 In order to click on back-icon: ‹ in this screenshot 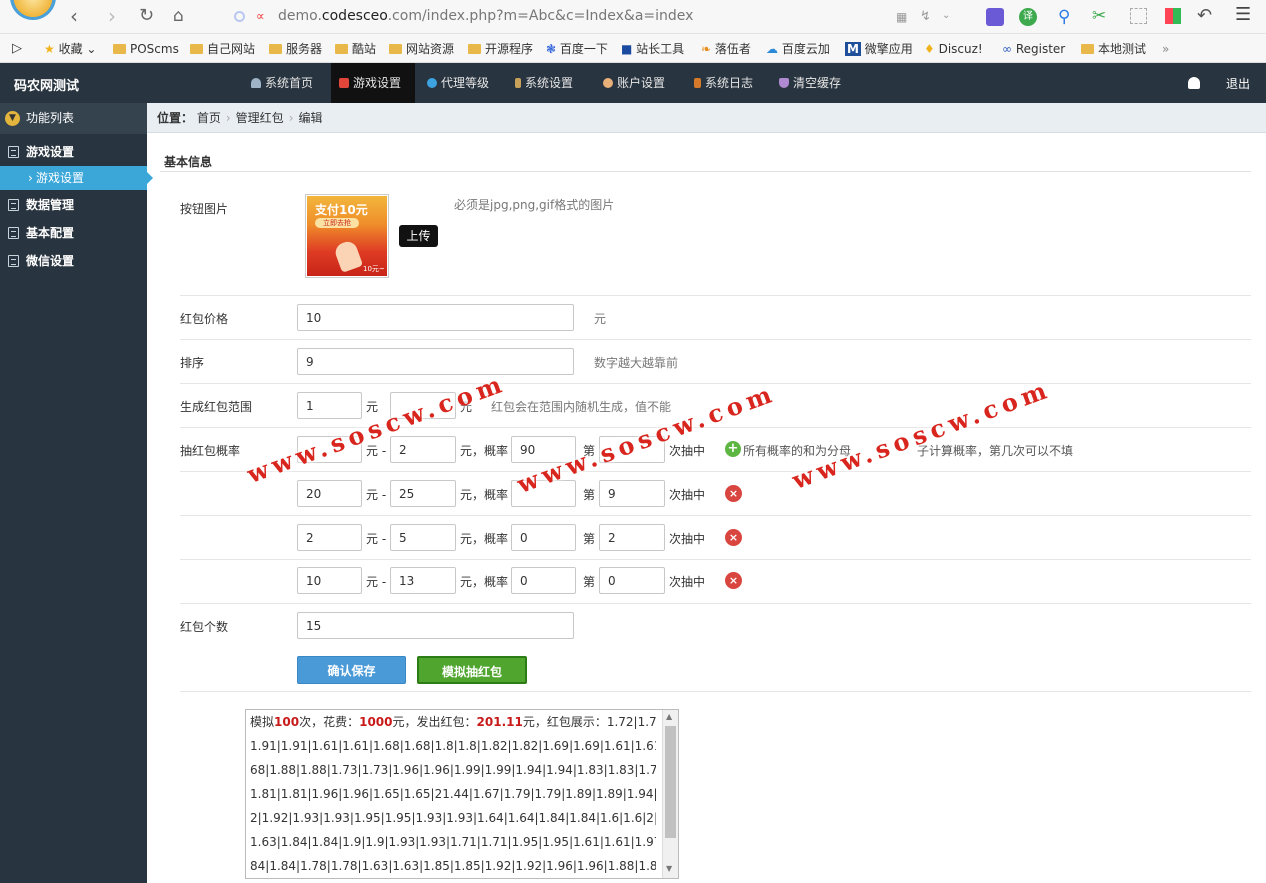, I will do `click(74, 16)`.